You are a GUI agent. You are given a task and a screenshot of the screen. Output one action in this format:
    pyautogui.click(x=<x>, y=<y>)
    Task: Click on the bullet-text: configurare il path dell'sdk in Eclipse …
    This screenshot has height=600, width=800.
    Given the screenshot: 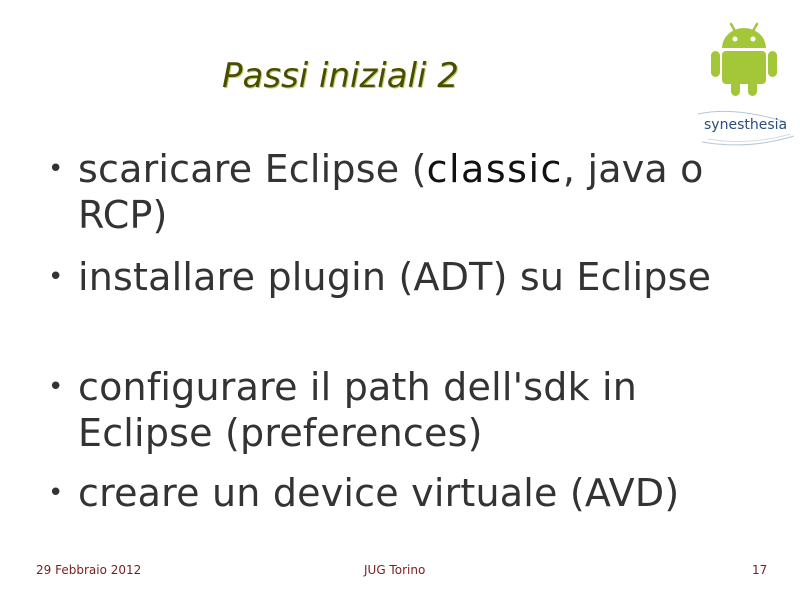 What is the action you would take?
    pyautogui.click(x=358, y=410)
    